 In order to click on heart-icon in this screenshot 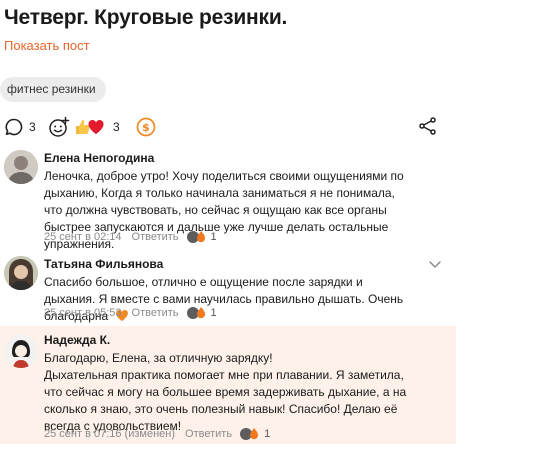, I will do `click(96, 126)`.